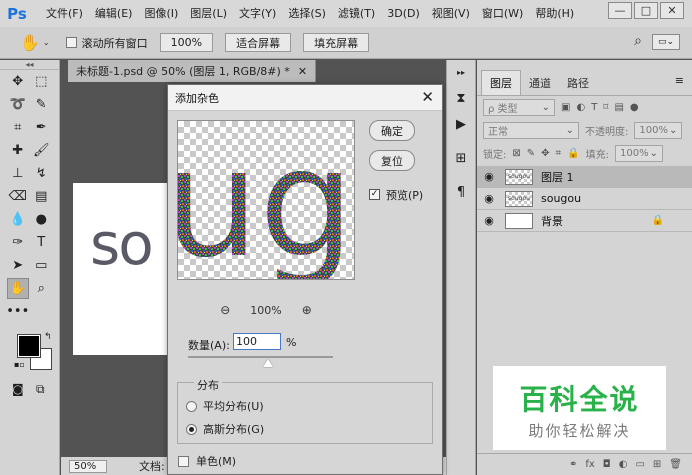  What do you see at coordinates (192, 71) in the screenshot?
I see `document-tab: 未标题-1.psd @ 50% (图层 1, RGB/8#) * ✕` at bounding box center [192, 71].